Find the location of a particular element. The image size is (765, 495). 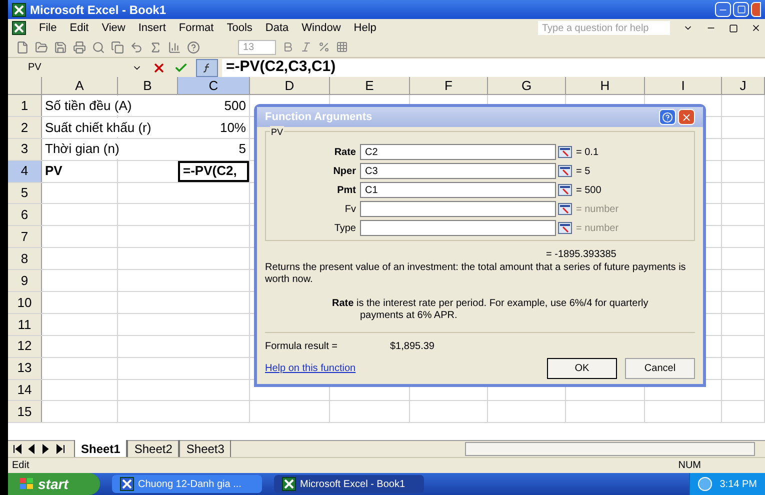

argument-description: Rate is the interest rate per period. For example, use 6%/4 for quarterly payments at 6% APR. is located at coordinates (491, 310).